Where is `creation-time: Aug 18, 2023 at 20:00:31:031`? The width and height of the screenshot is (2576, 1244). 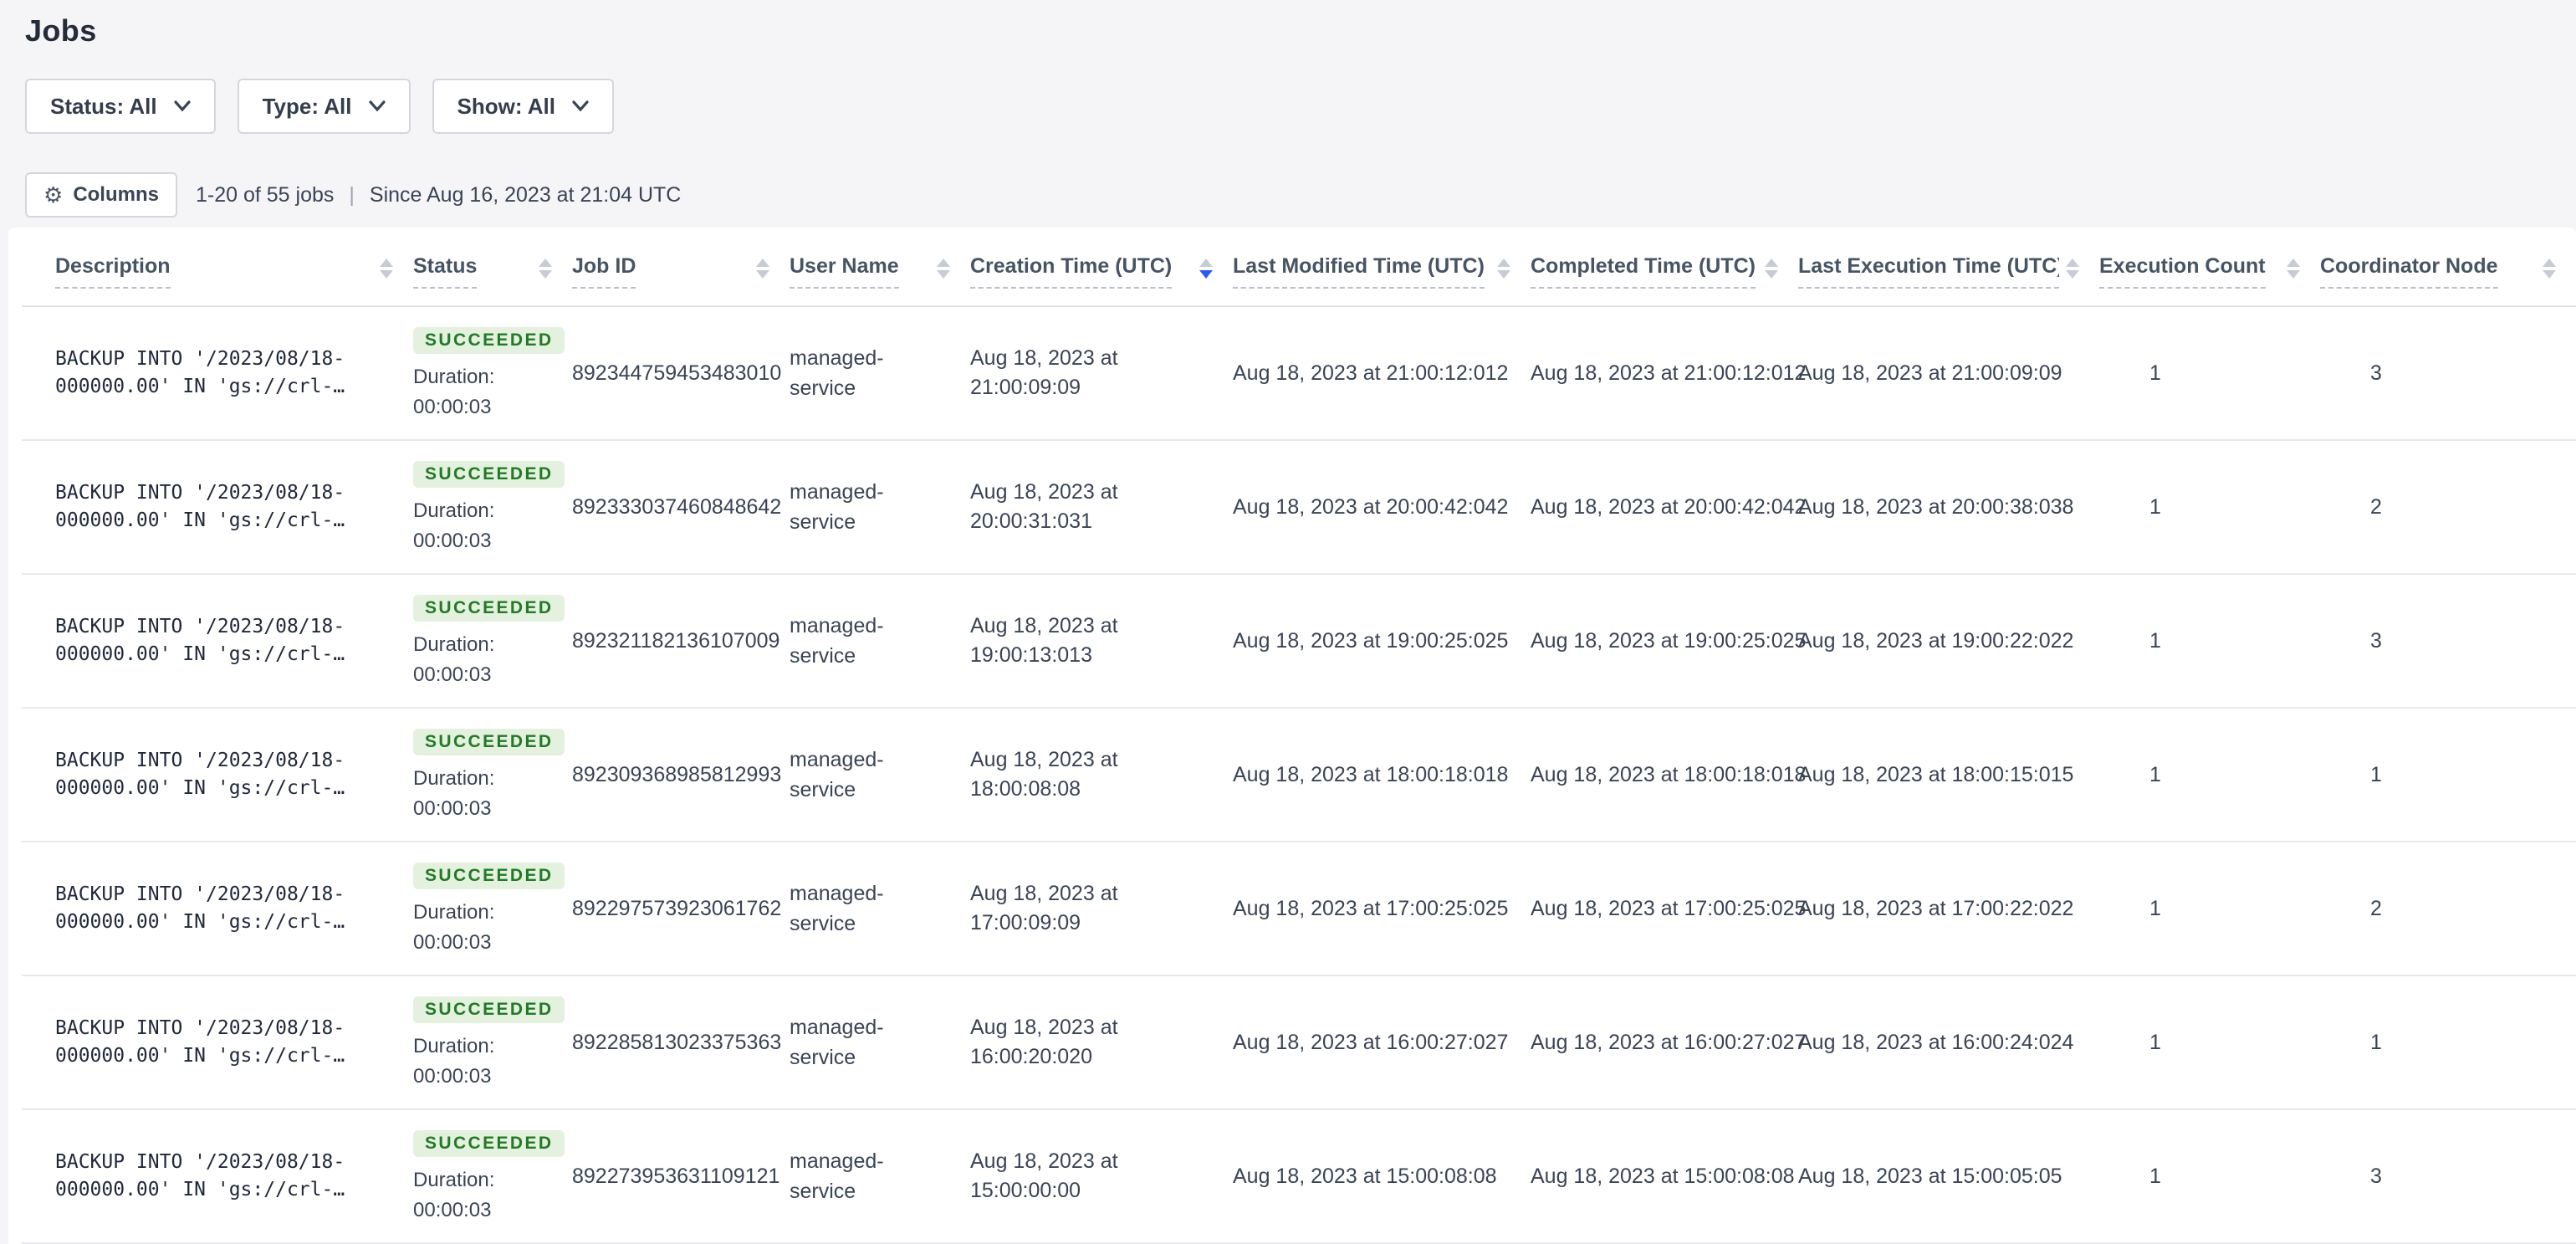 creation-time: Aug 18, 2023 at 20:00:31:031 is located at coordinates (1044, 507).